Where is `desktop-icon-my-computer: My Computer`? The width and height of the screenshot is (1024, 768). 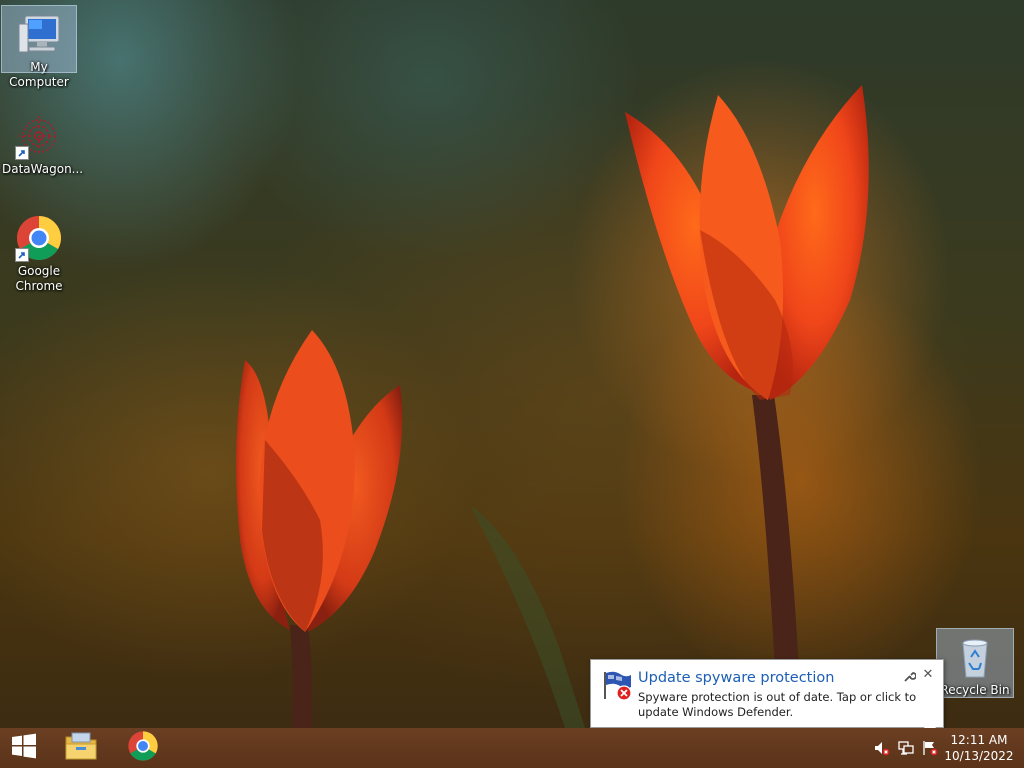 desktop-icon-my-computer: My Computer is located at coordinates (39, 47).